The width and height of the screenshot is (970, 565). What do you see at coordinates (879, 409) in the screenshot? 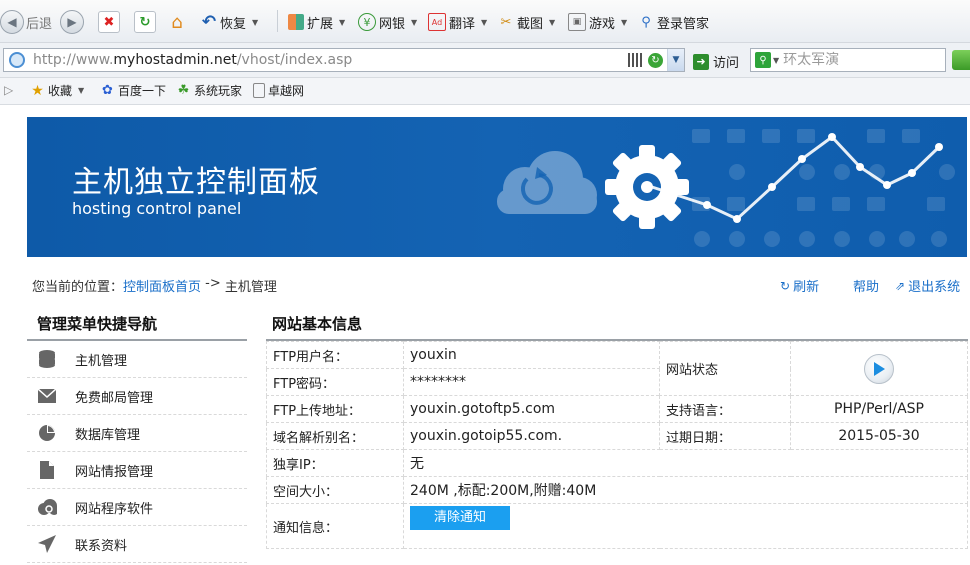
I see `language-value: PHP/Perl/ASP` at bounding box center [879, 409].